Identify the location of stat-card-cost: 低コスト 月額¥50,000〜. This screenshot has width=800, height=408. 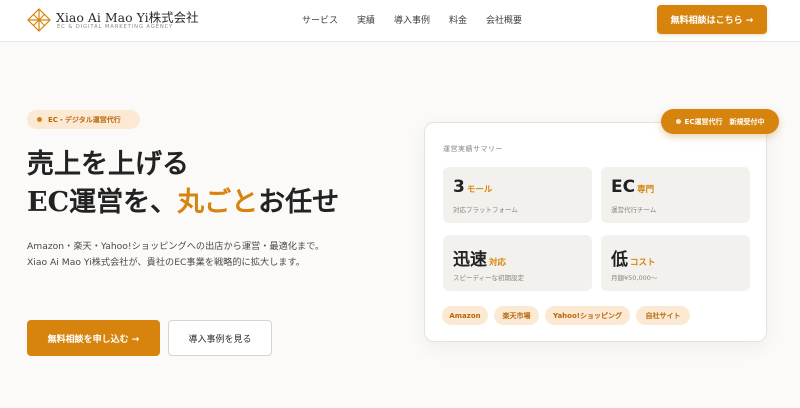
(675, 263).